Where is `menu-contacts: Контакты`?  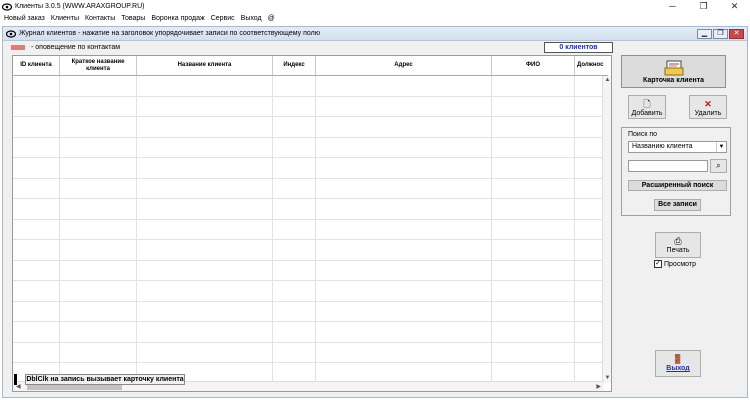 menu-contacts: Контакты is located at coordinates (100, 18).